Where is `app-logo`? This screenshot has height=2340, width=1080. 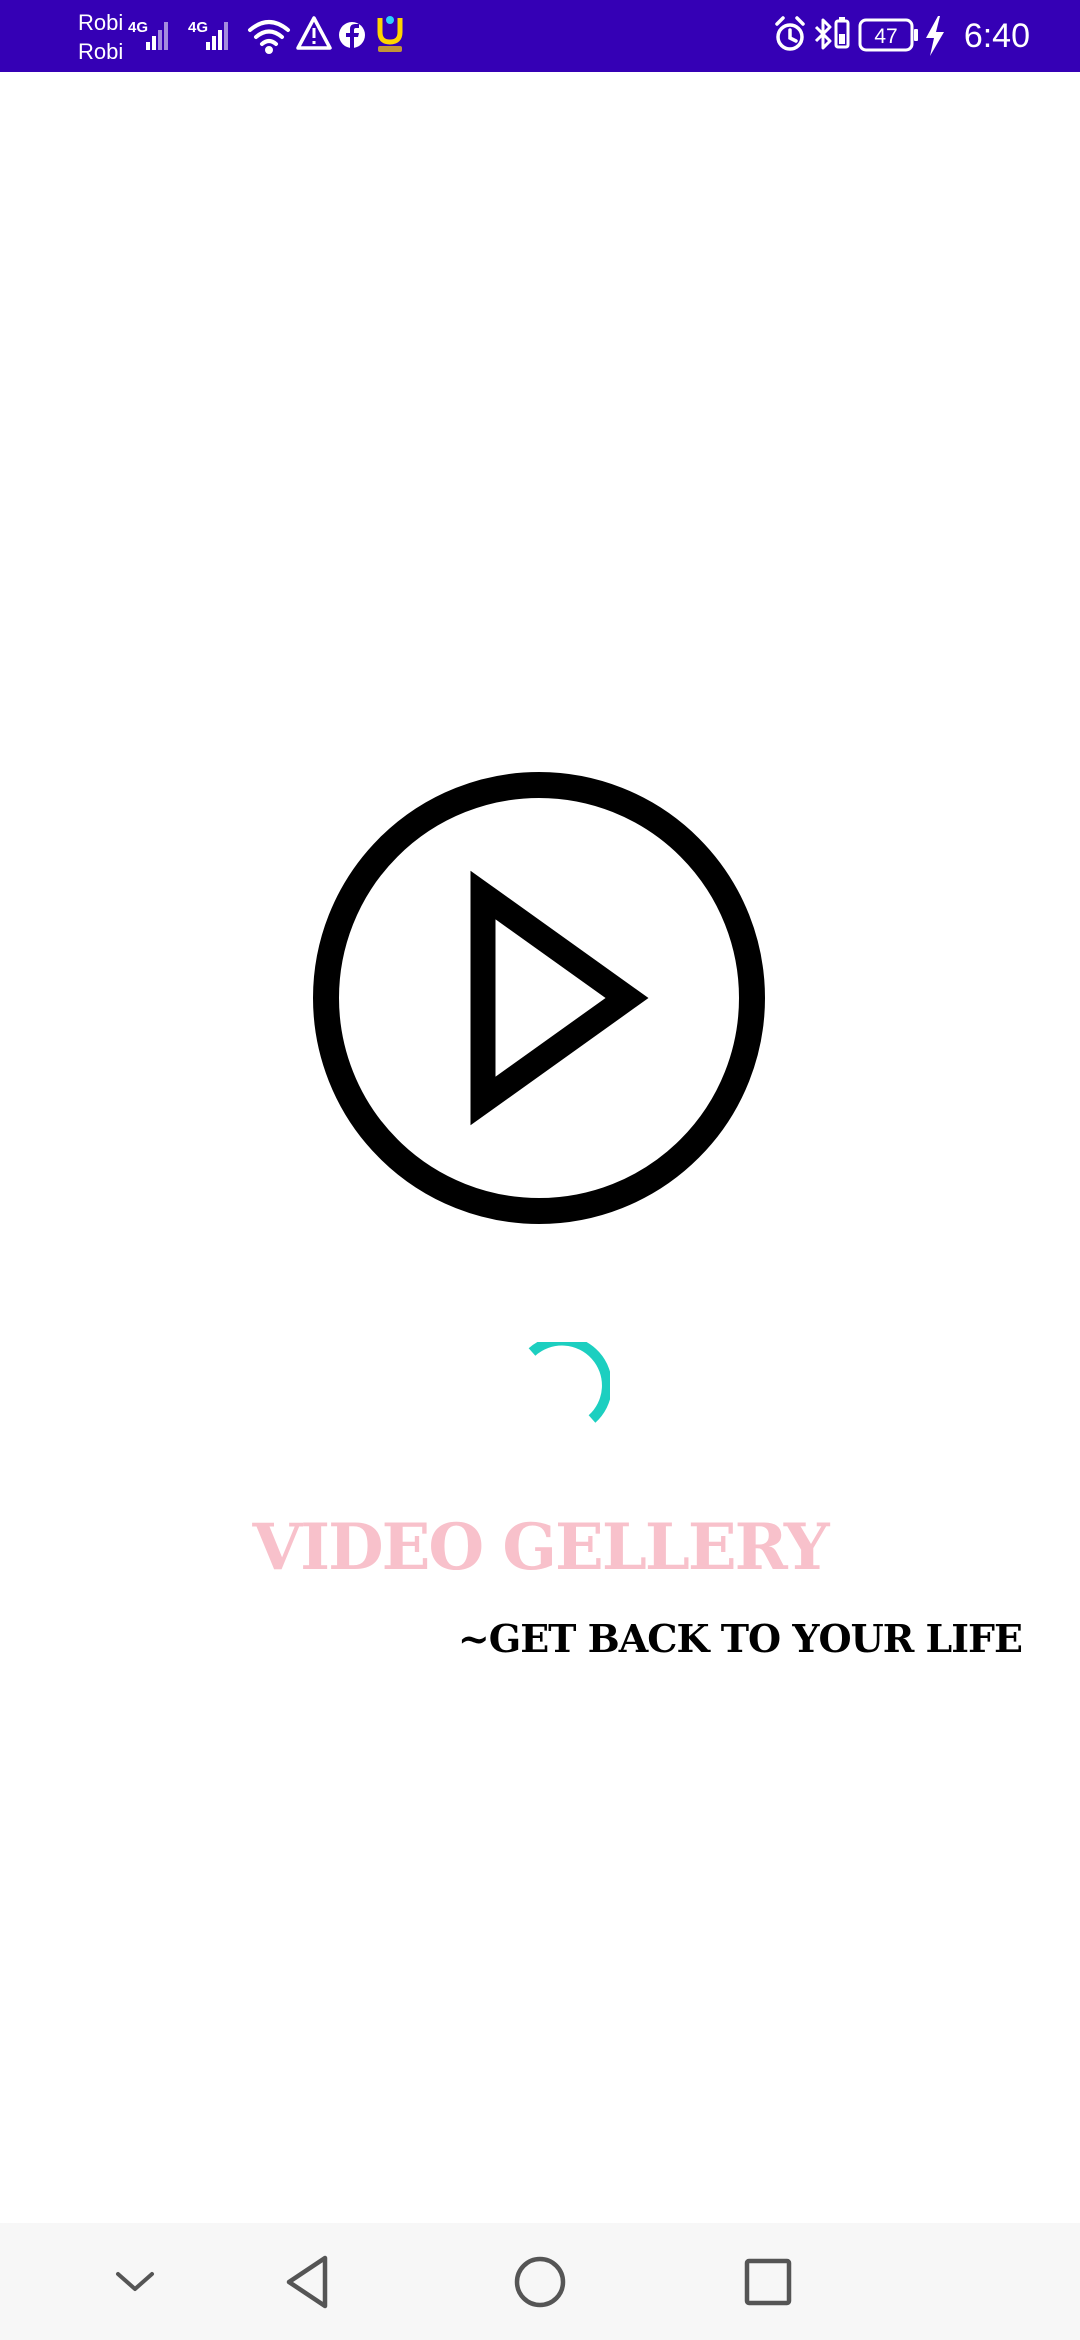
app-logo is located at coordinates (540, 1000).